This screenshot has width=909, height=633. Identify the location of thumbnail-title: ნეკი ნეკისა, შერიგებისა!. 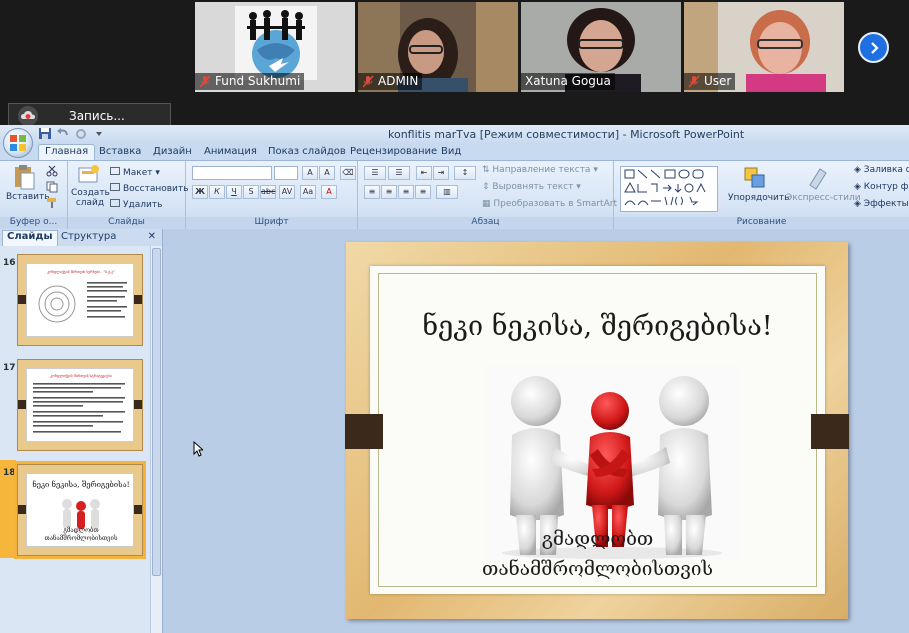
(81, 484).